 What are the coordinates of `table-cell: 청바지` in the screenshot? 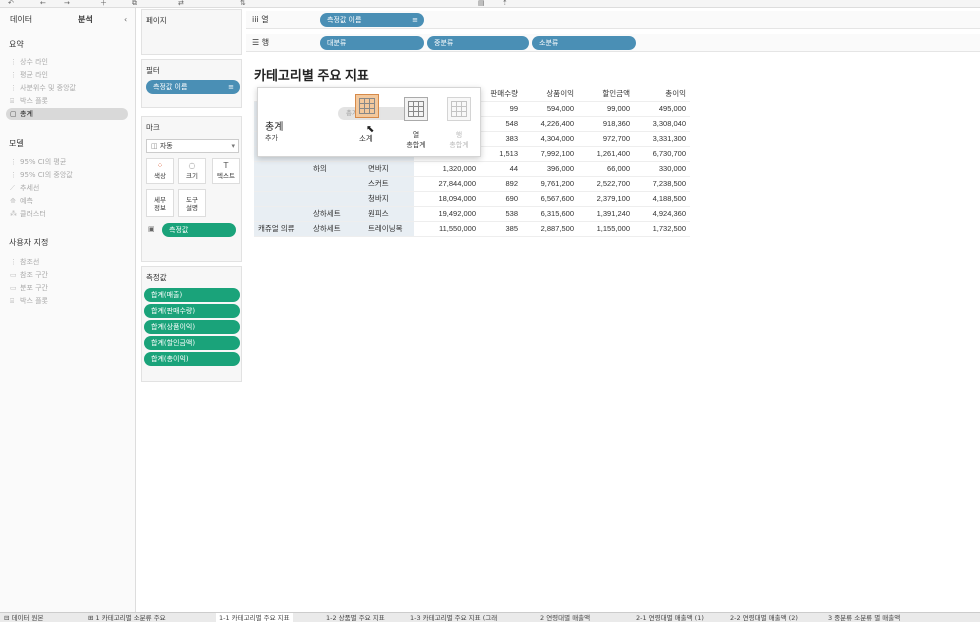 It's located at (389, 199).